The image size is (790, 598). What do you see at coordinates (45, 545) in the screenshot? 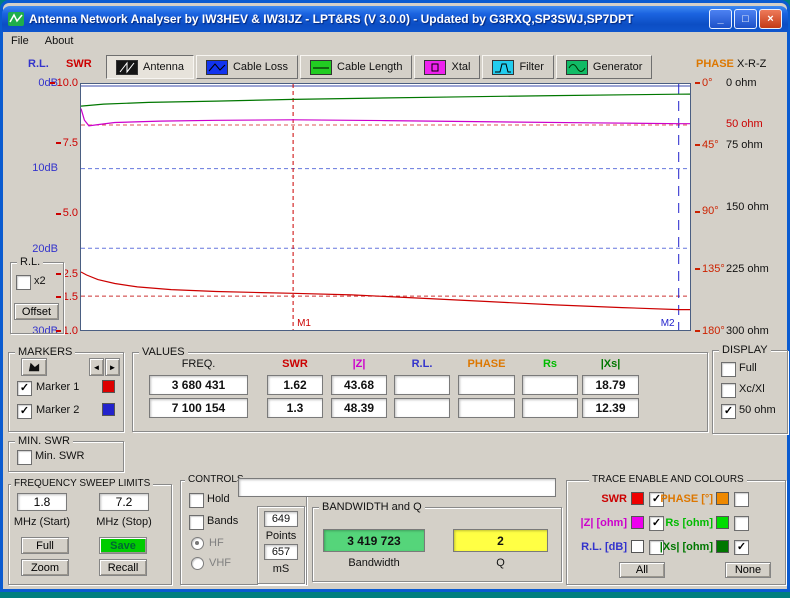
I see `sweep-full-button: Full` at bounding box center [45, 545].